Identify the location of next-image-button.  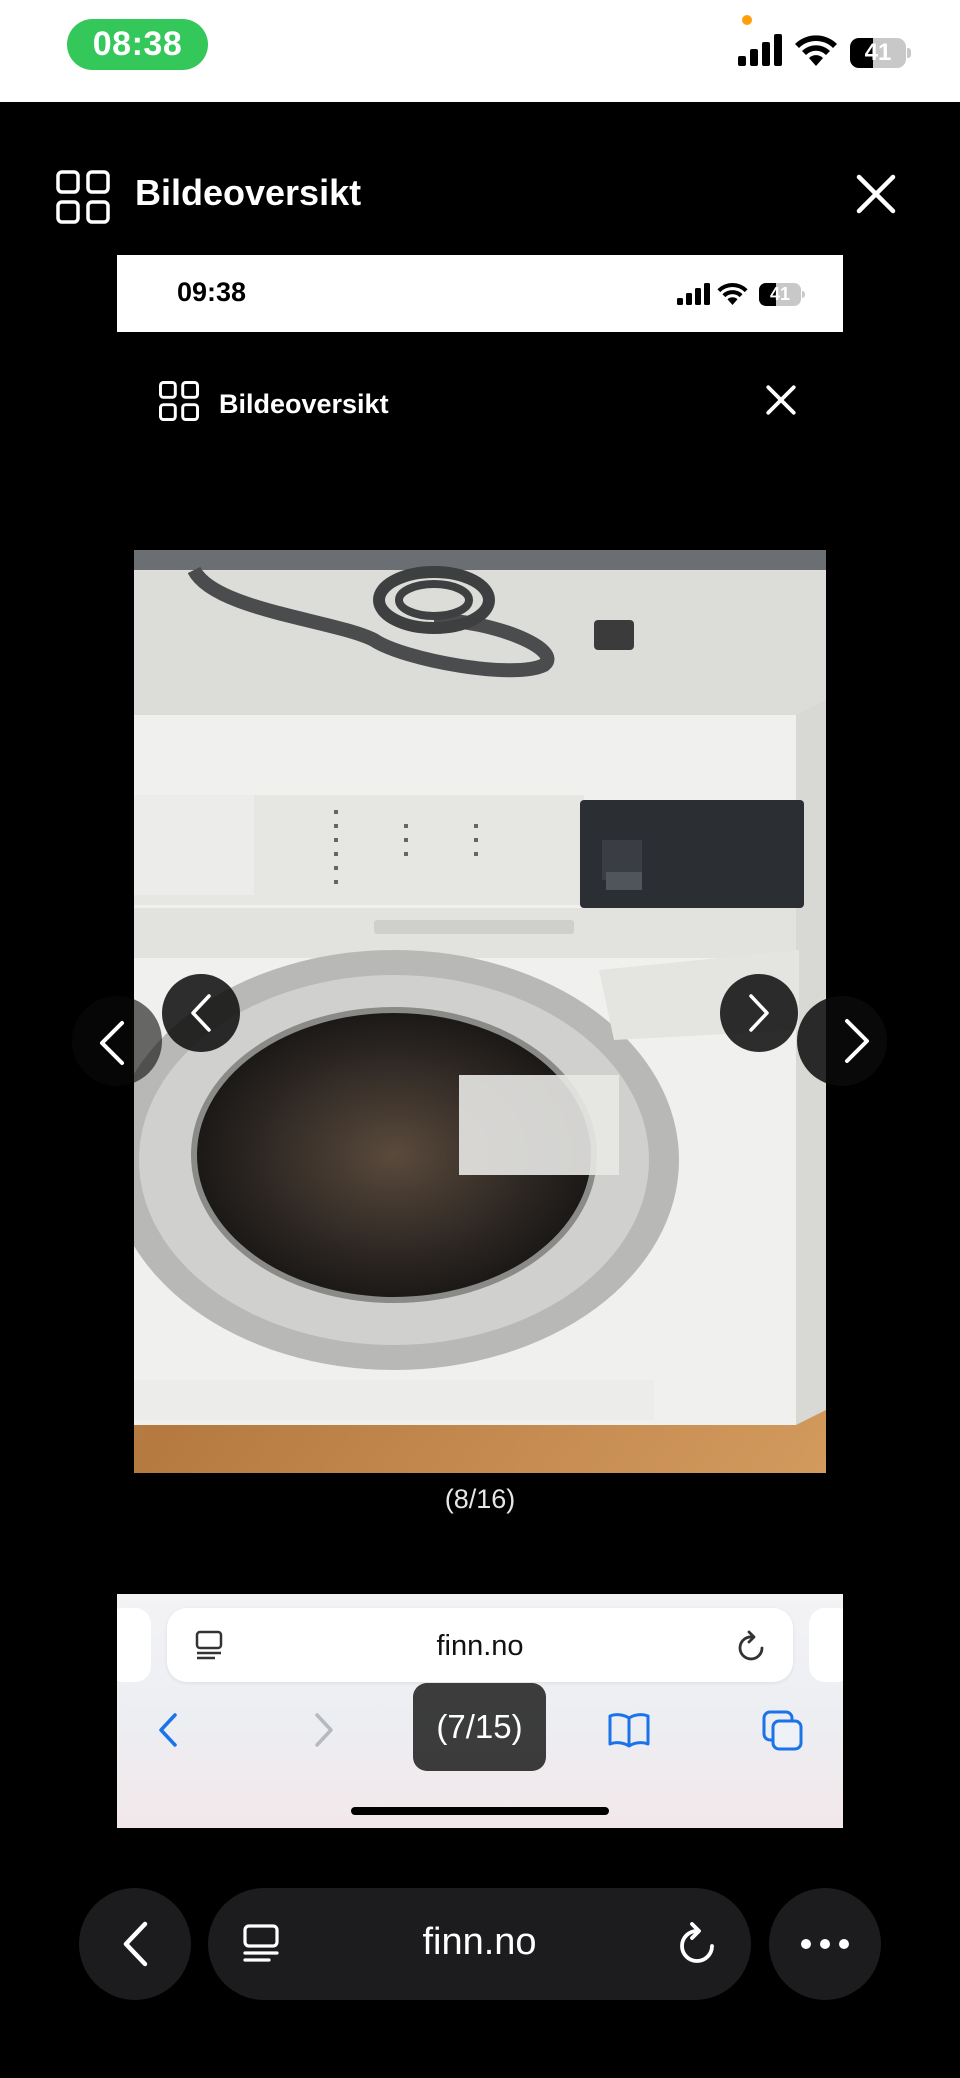
(842, 1041).